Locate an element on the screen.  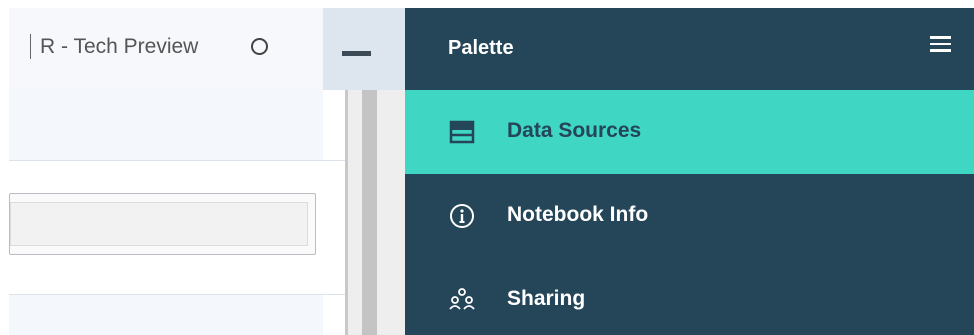
scrollbar-thumb is located at coordinates (369, 212).